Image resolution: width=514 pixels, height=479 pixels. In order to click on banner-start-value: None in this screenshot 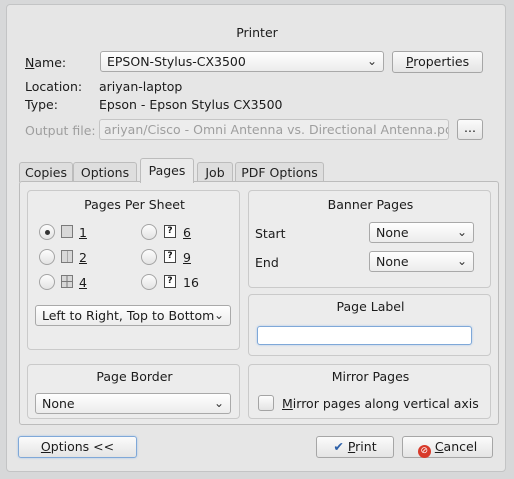, I will do `click(392, 232)`.